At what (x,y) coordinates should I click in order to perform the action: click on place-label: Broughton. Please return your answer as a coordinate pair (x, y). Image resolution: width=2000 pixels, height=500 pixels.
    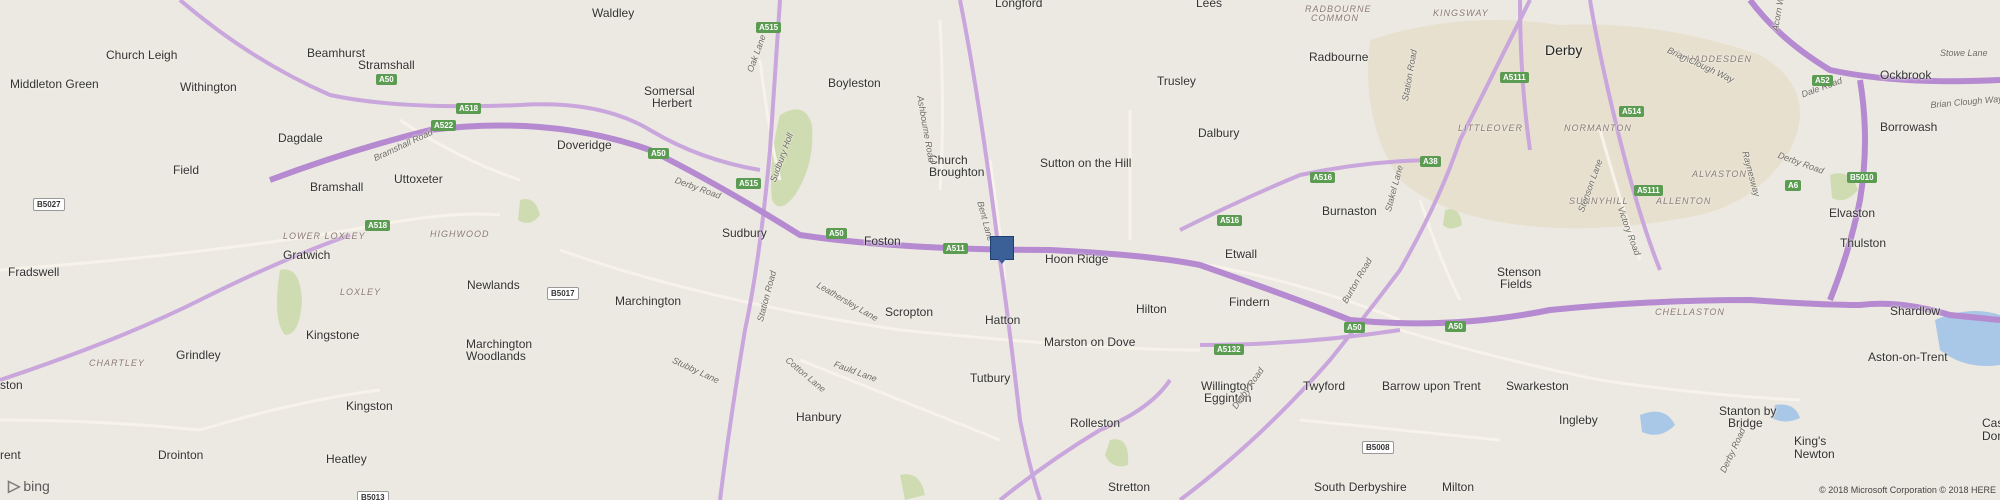
    Looking at the image, I should click on (957, 172).